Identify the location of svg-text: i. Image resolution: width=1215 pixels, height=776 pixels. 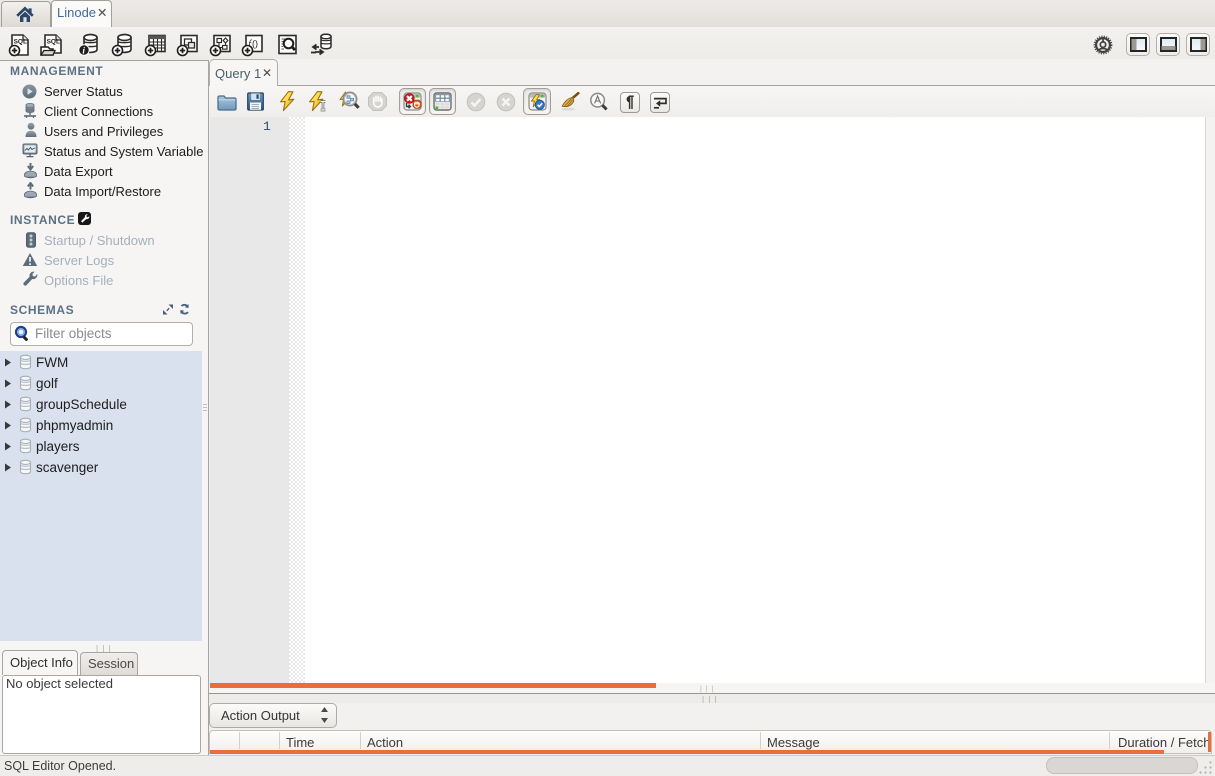
(83, 52).